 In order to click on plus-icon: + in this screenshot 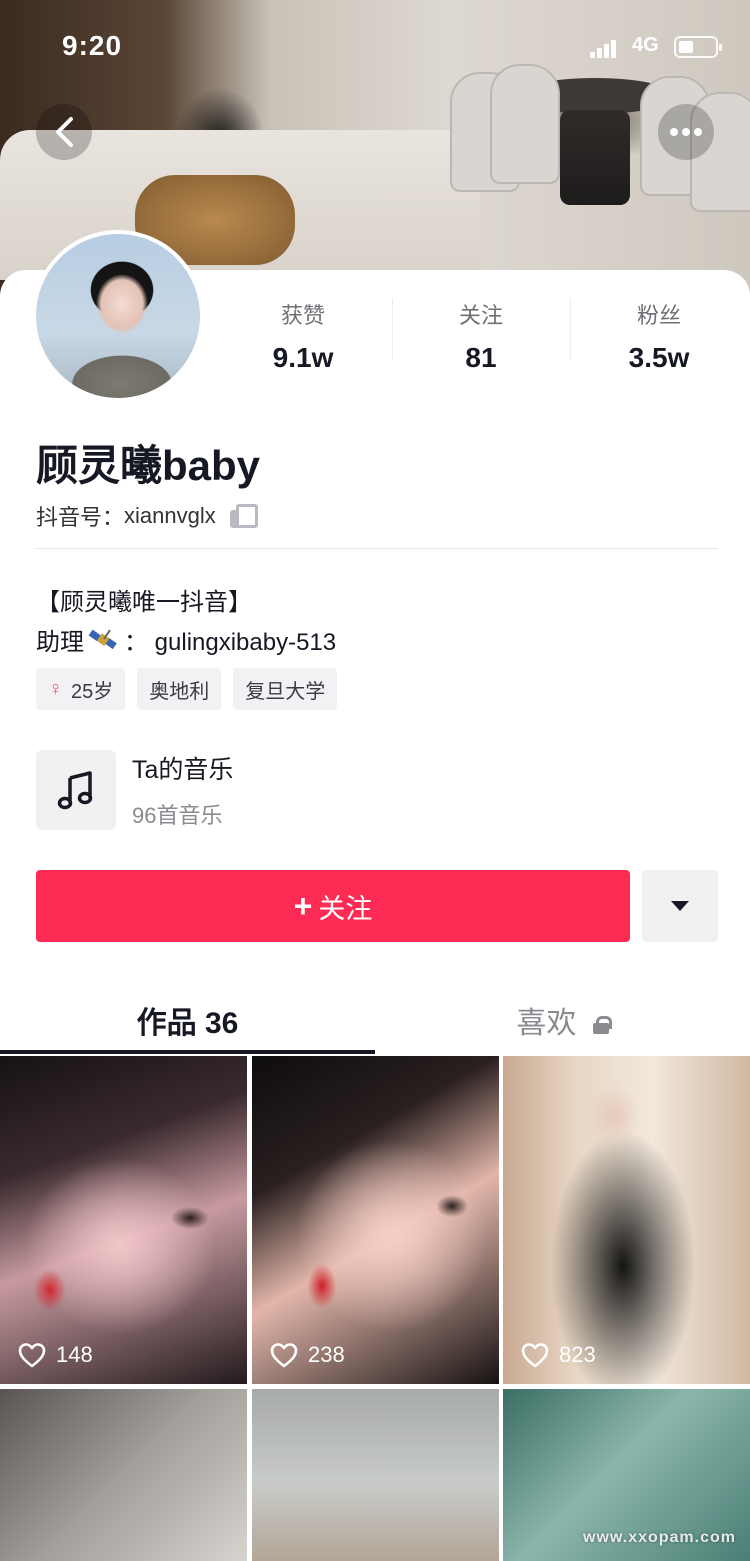, I will do `click(303, 905)`.